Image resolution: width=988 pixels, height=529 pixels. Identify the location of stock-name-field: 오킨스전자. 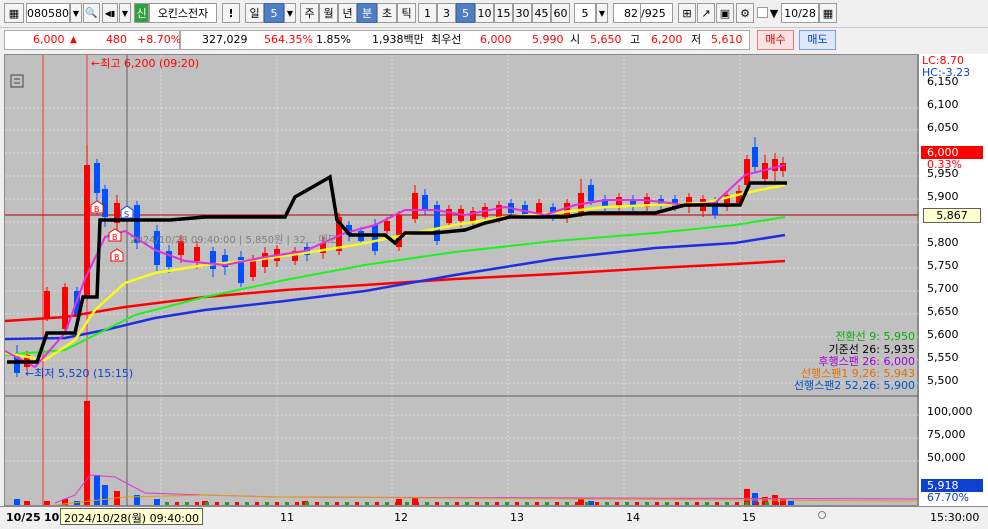
(183, 13).